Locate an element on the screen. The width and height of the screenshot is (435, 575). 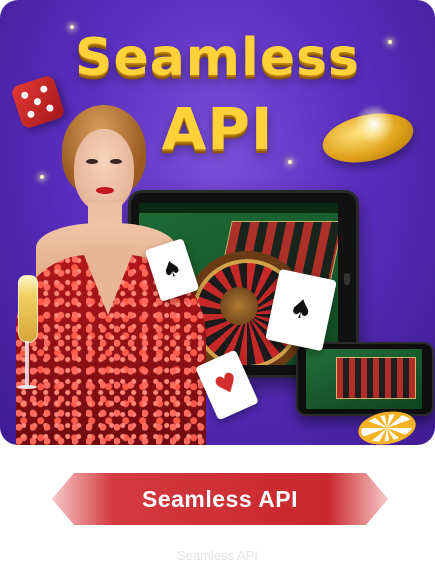
heart-icon: ♥ is located at coordinates (227, 385).